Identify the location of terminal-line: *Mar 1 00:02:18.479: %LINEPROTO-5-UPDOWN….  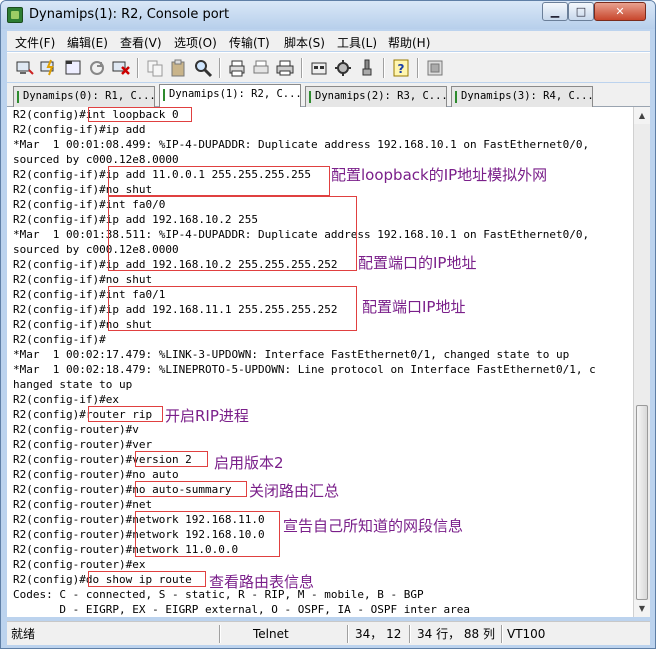
(304, 369).